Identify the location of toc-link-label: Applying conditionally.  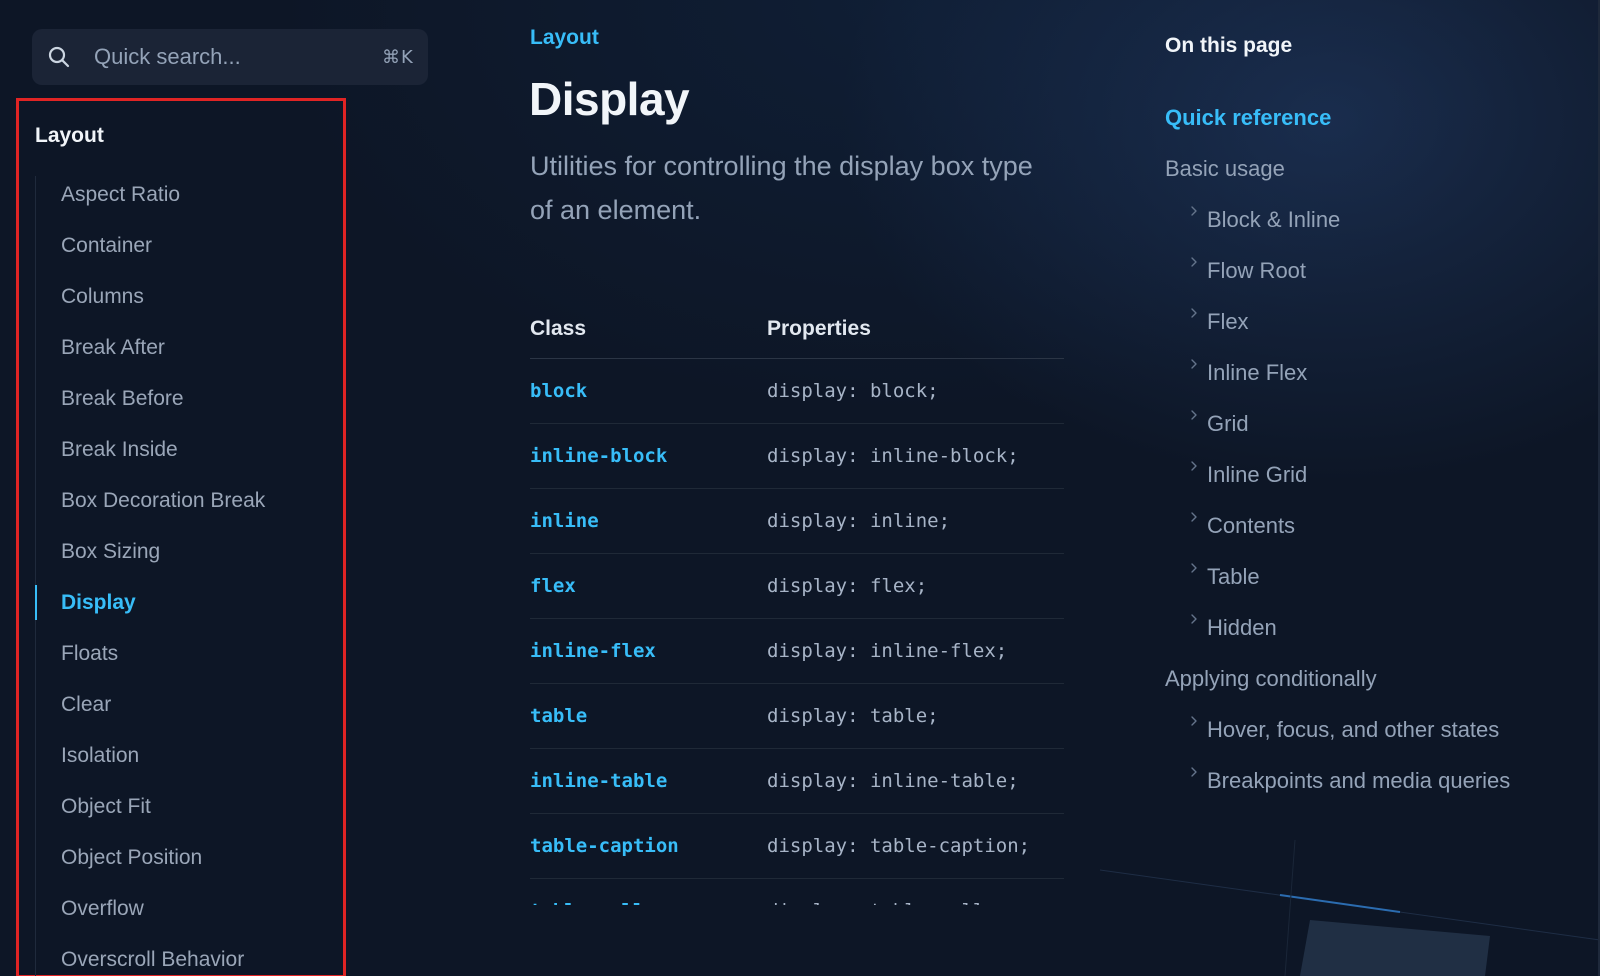
(1271, 678).